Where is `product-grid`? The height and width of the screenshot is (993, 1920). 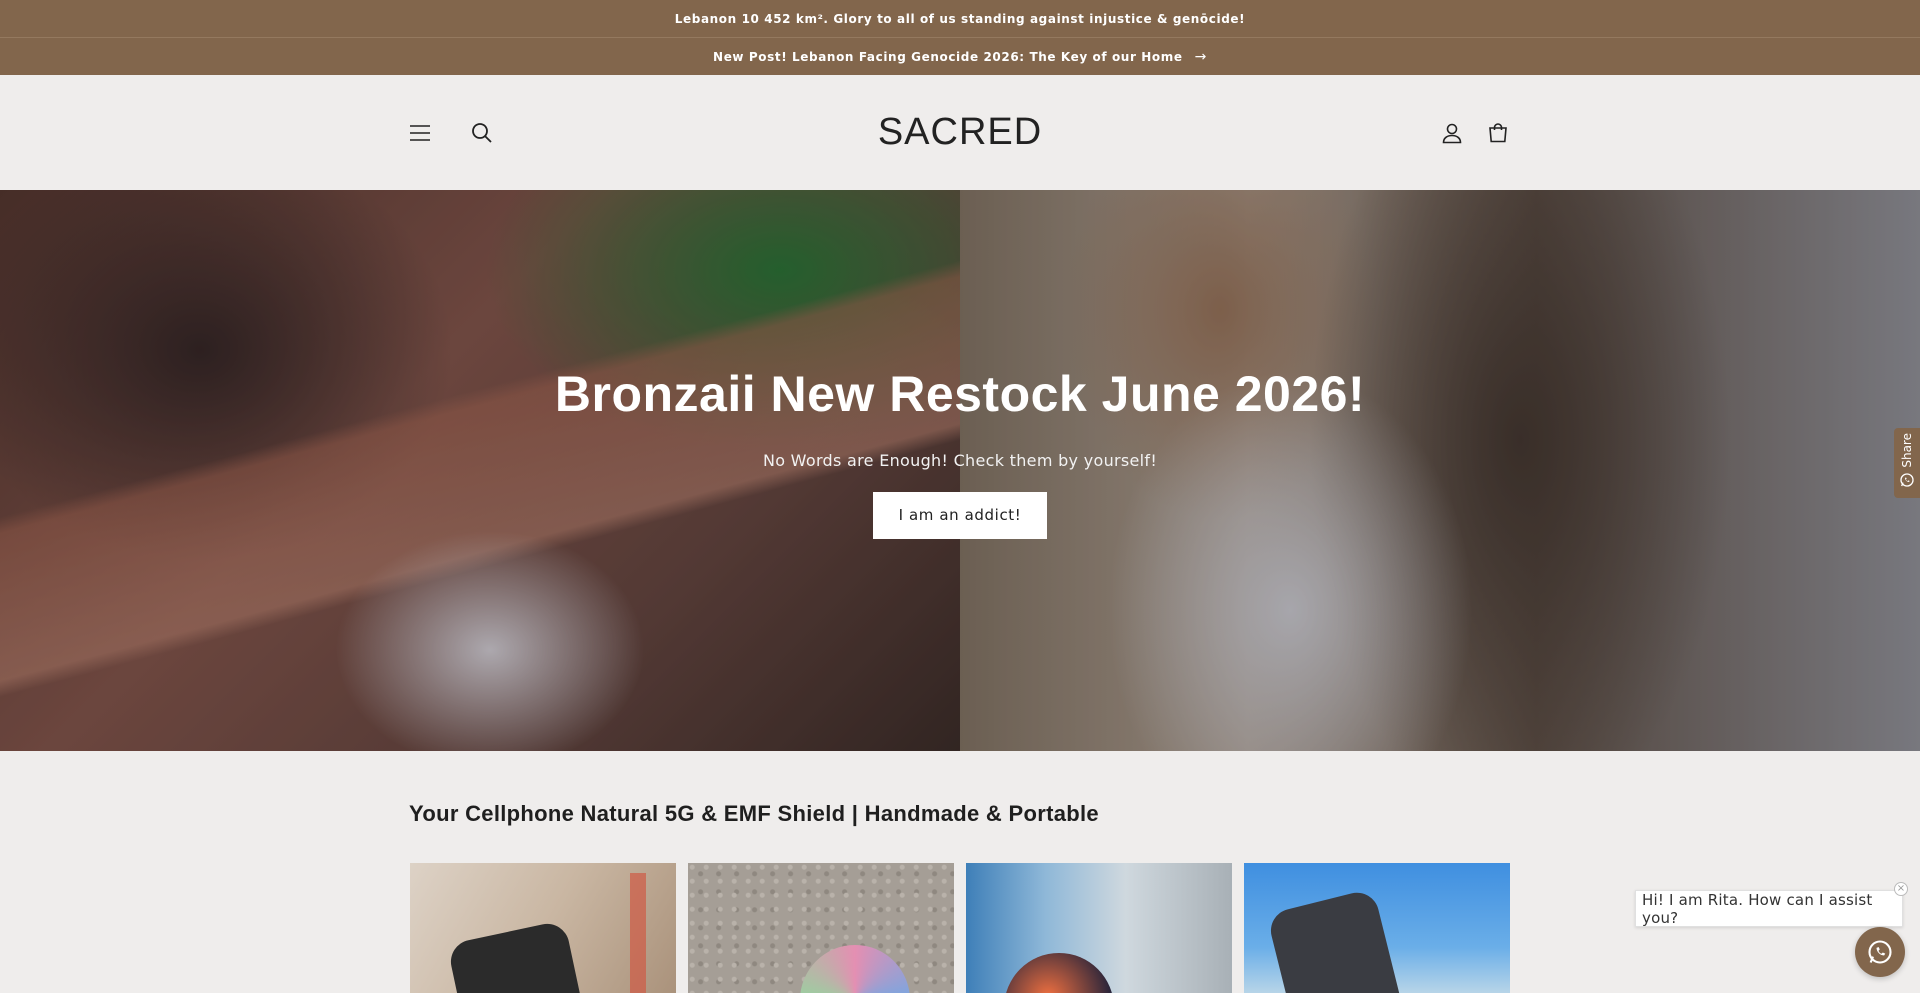
product-grid is located at coordinates (960, 928).